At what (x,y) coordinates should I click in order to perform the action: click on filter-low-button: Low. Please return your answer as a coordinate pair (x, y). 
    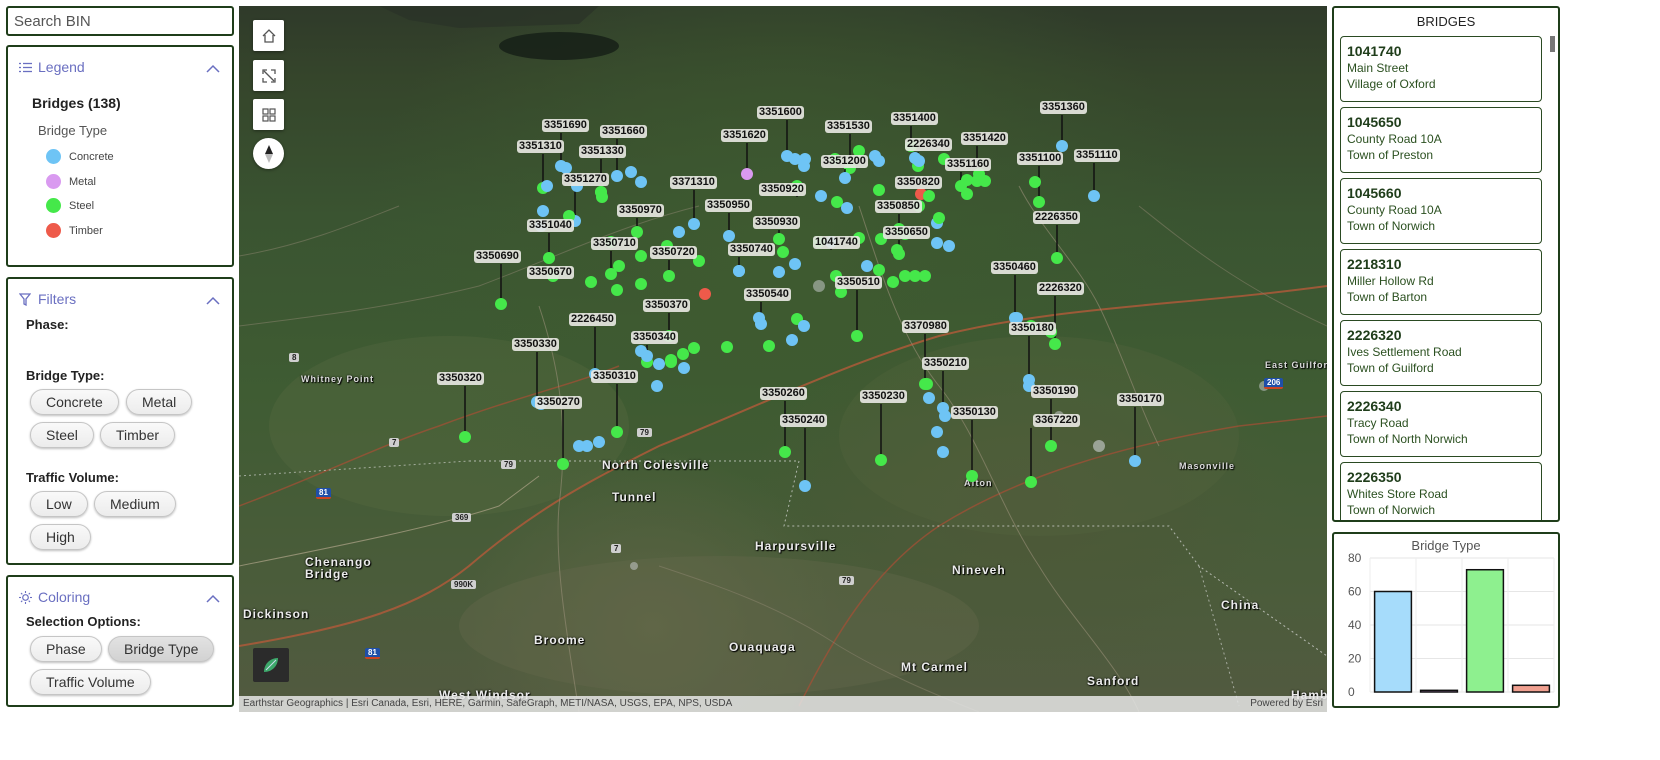
    Looking at the image, I should click on (59, 504).